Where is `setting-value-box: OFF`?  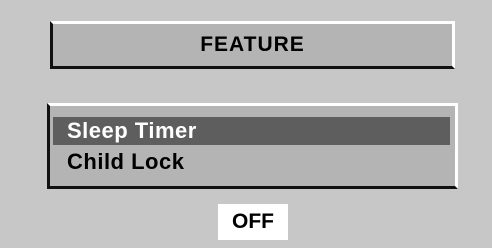 setting-value-box: OFF is located at coordinates (253, 222).